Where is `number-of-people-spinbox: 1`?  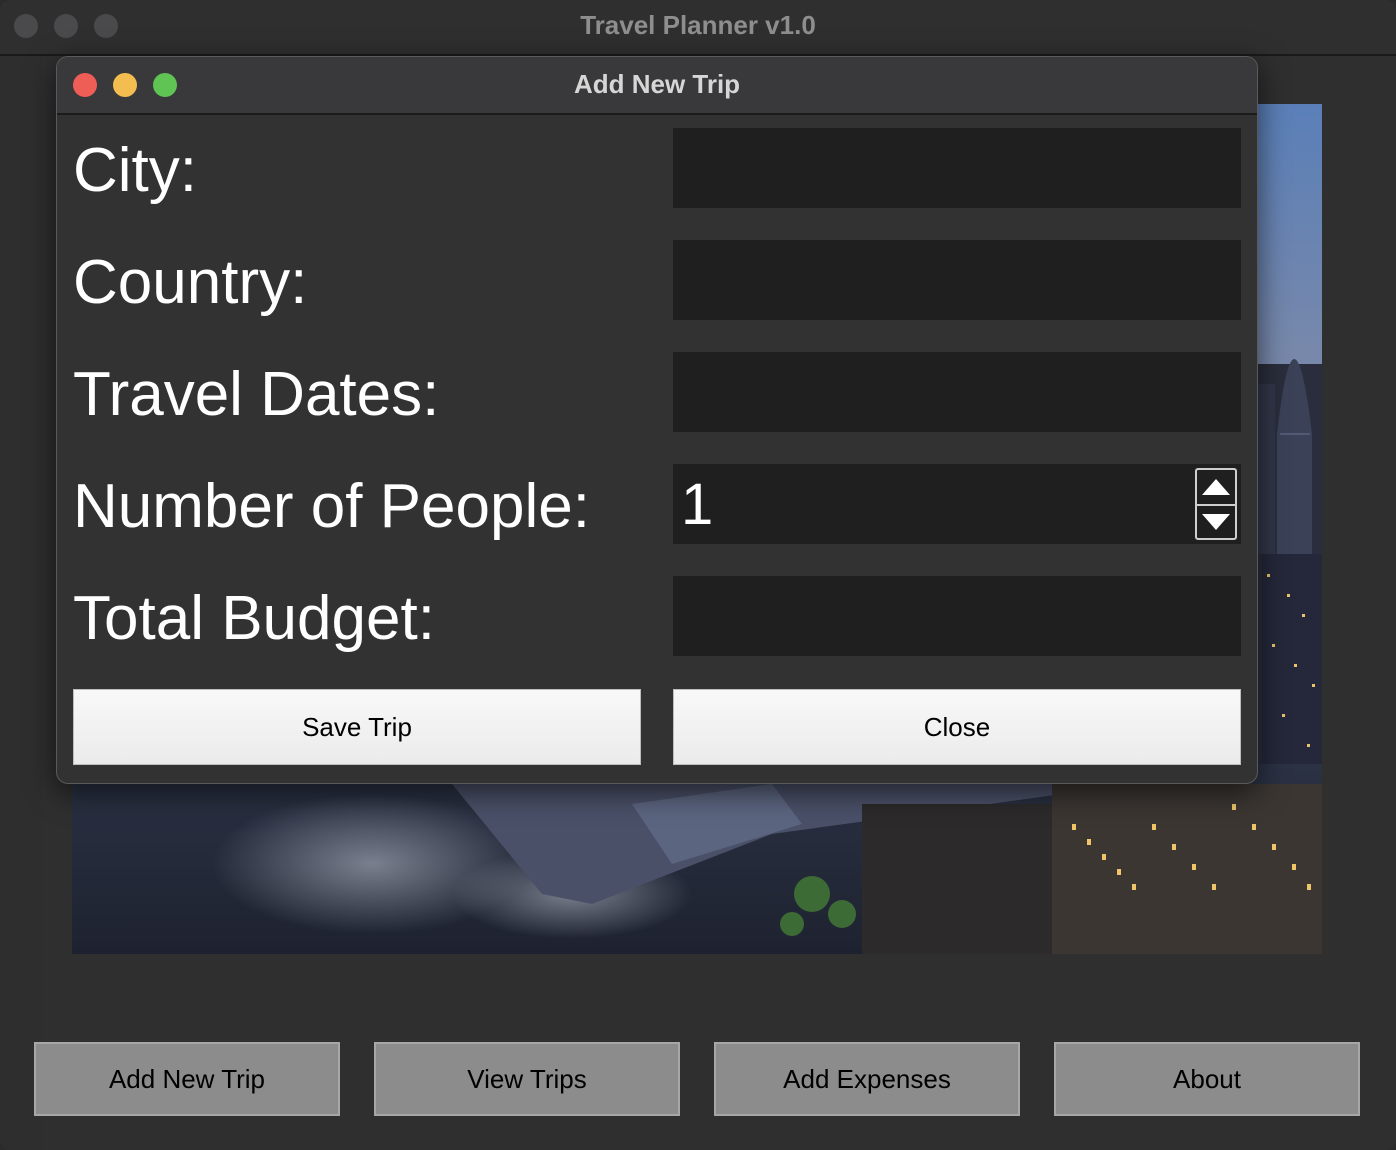 number-of-people-spinbox: 1 is located at coordinates (957, 504).